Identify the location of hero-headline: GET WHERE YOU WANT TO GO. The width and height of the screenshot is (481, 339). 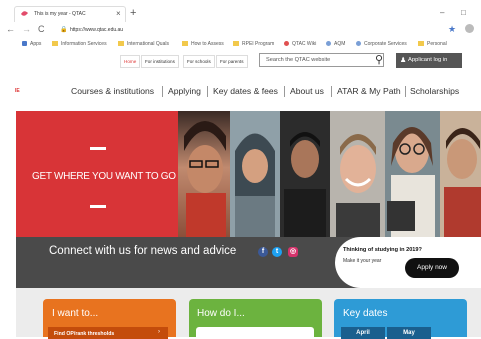
(104, 176).